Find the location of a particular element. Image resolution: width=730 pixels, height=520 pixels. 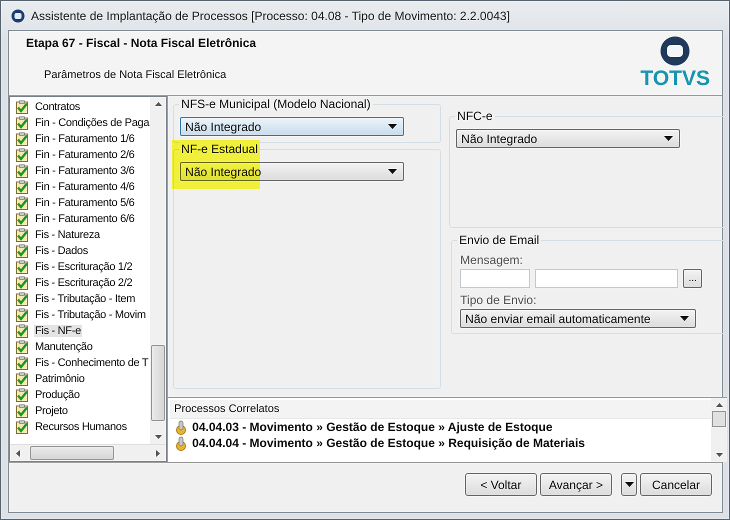

step-item: Recursos Humanos is located at coordinates (81, 427).